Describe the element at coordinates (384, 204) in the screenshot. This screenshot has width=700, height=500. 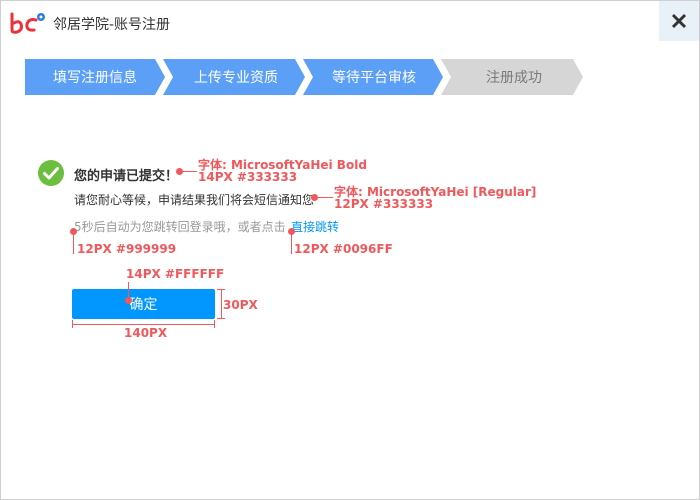
I see `body-spec-anno: 12PX #333333` at that location.